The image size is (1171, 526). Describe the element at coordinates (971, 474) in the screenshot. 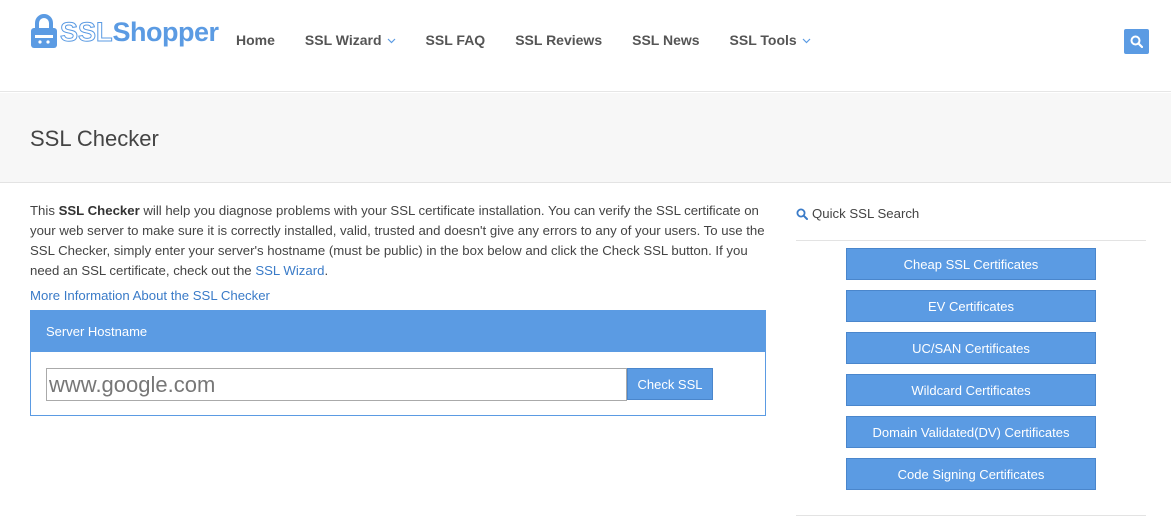

I see `sidebar-button-code-signing-certificates: Code Signing Certificates` at that location.